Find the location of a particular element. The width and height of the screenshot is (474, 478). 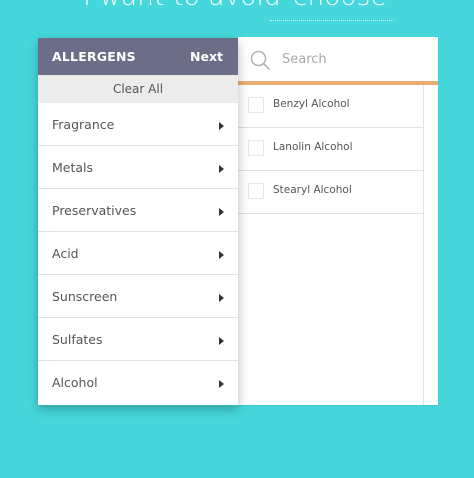

option-label: Lanolin Alcohol is located at coordinates (313, 147).